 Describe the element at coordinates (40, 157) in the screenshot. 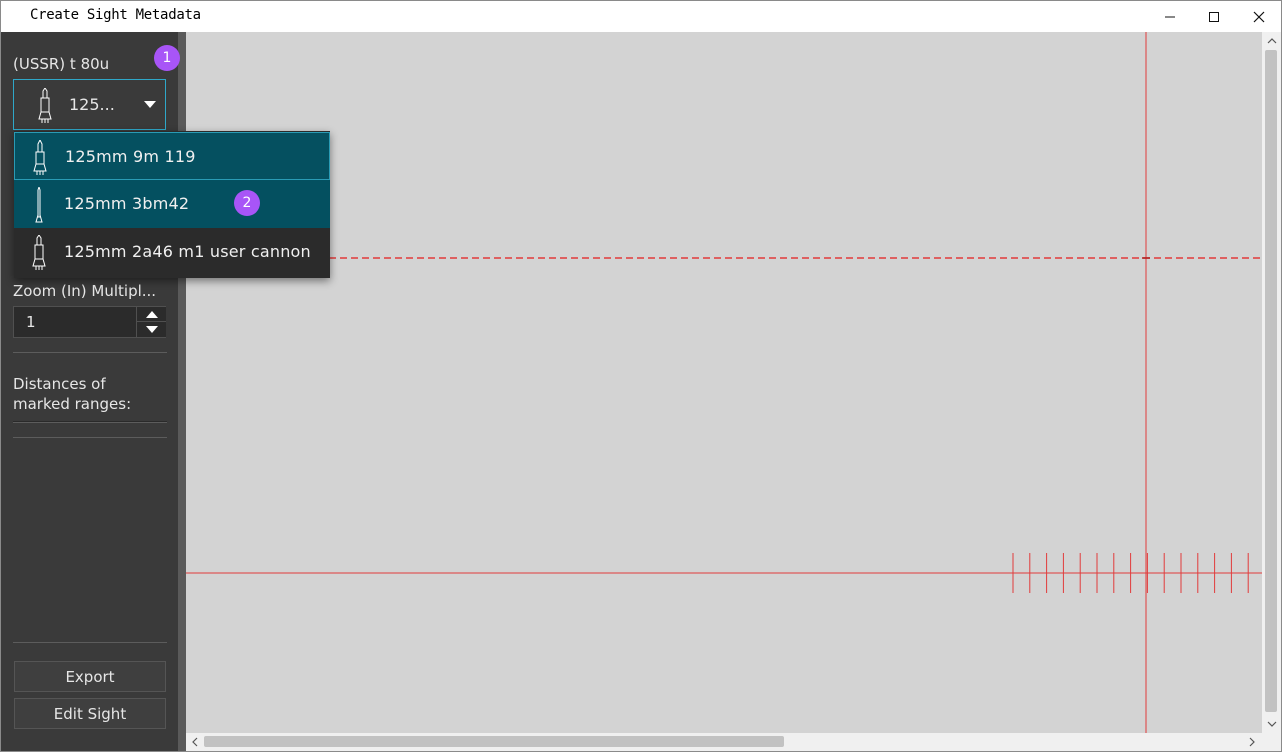

I see `missile-icon` at that location.